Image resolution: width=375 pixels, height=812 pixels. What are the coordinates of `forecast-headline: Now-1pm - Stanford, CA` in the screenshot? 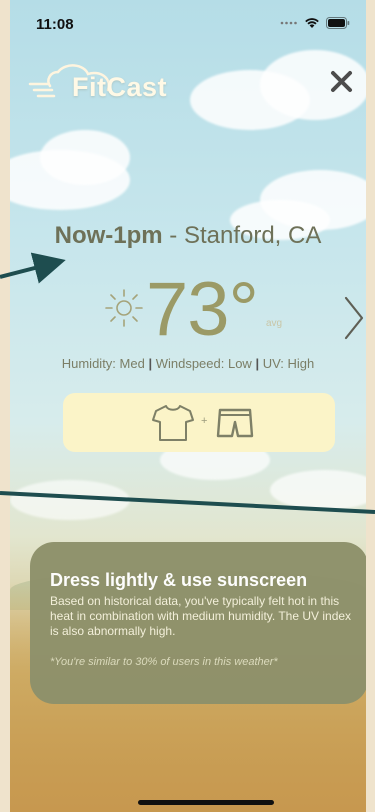 It's located at (188, 236).